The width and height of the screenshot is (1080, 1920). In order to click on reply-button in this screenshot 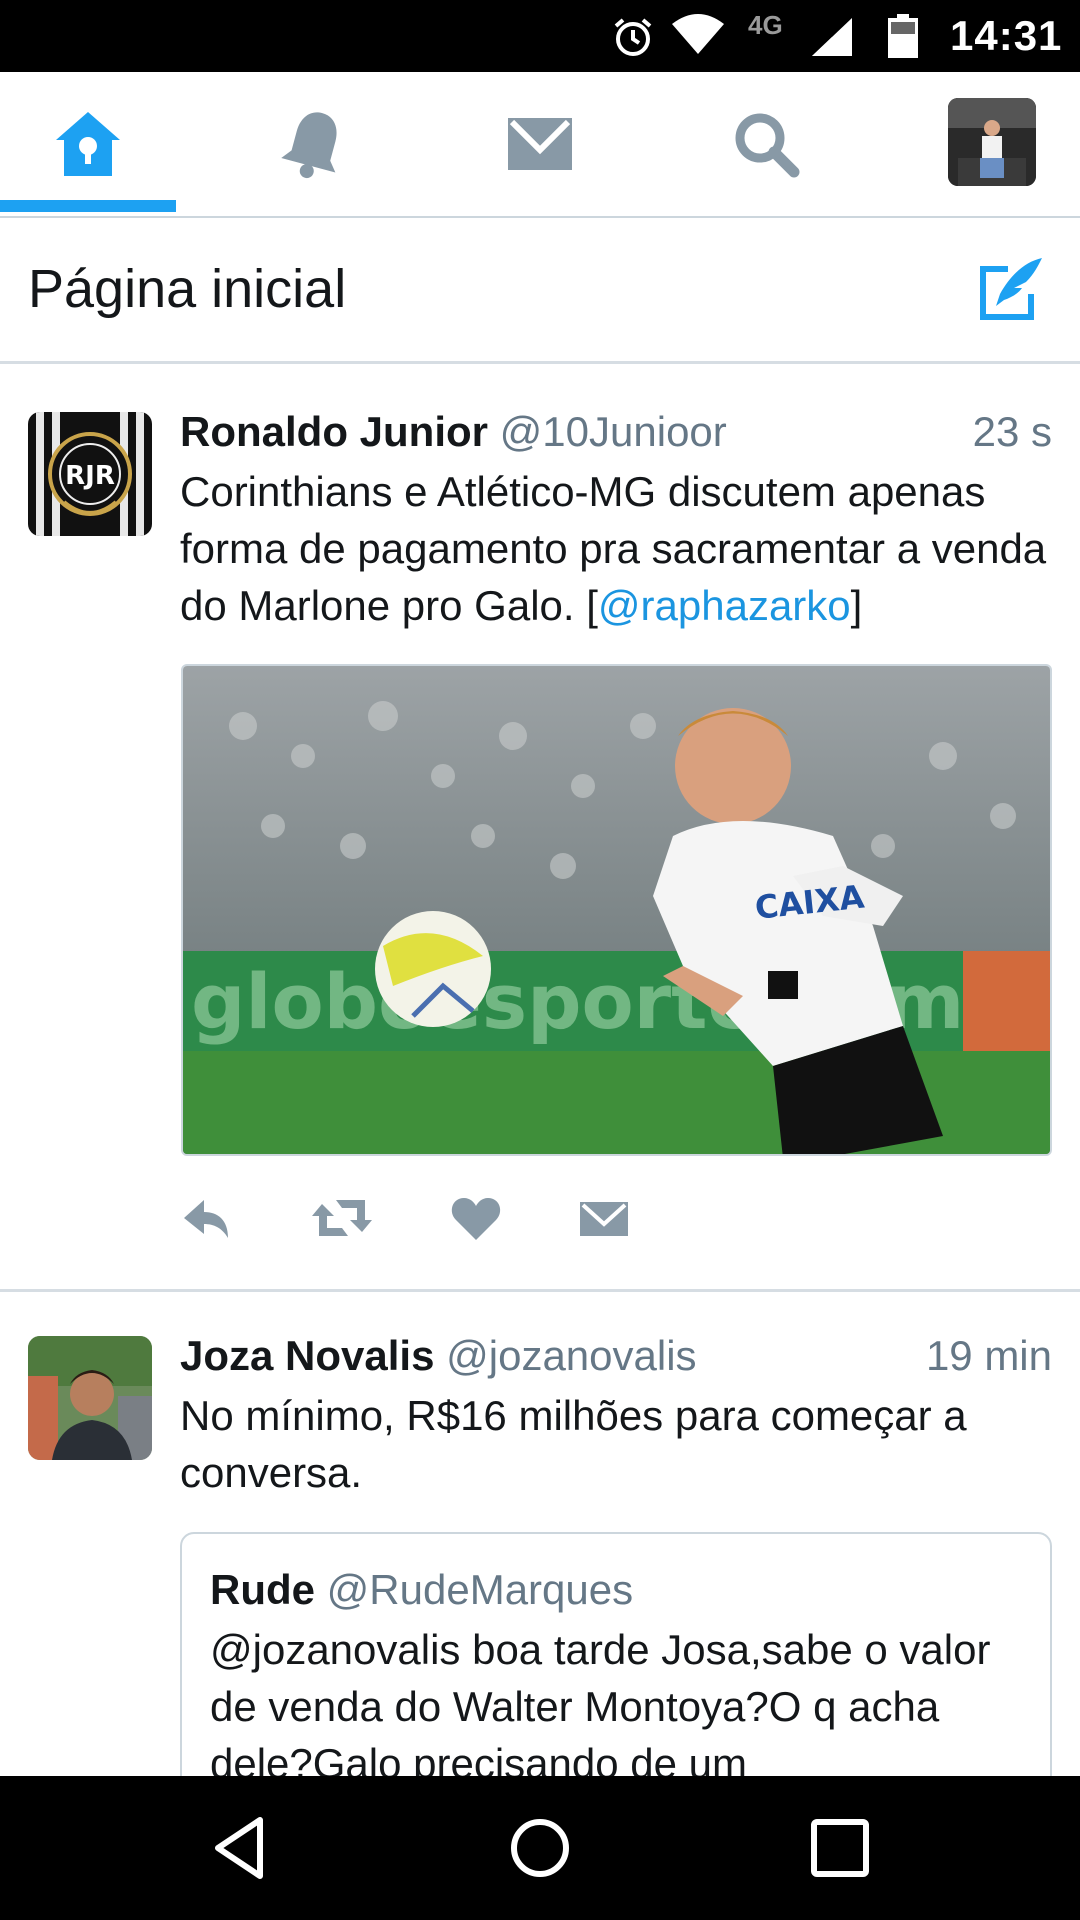, I will do `click(208, 1218)`.